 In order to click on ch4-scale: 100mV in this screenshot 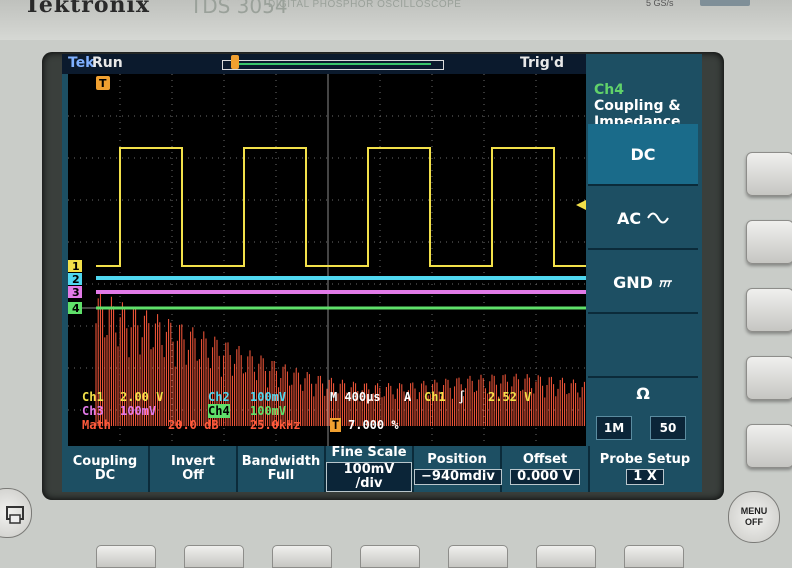, I will do `click(268, 411)`.